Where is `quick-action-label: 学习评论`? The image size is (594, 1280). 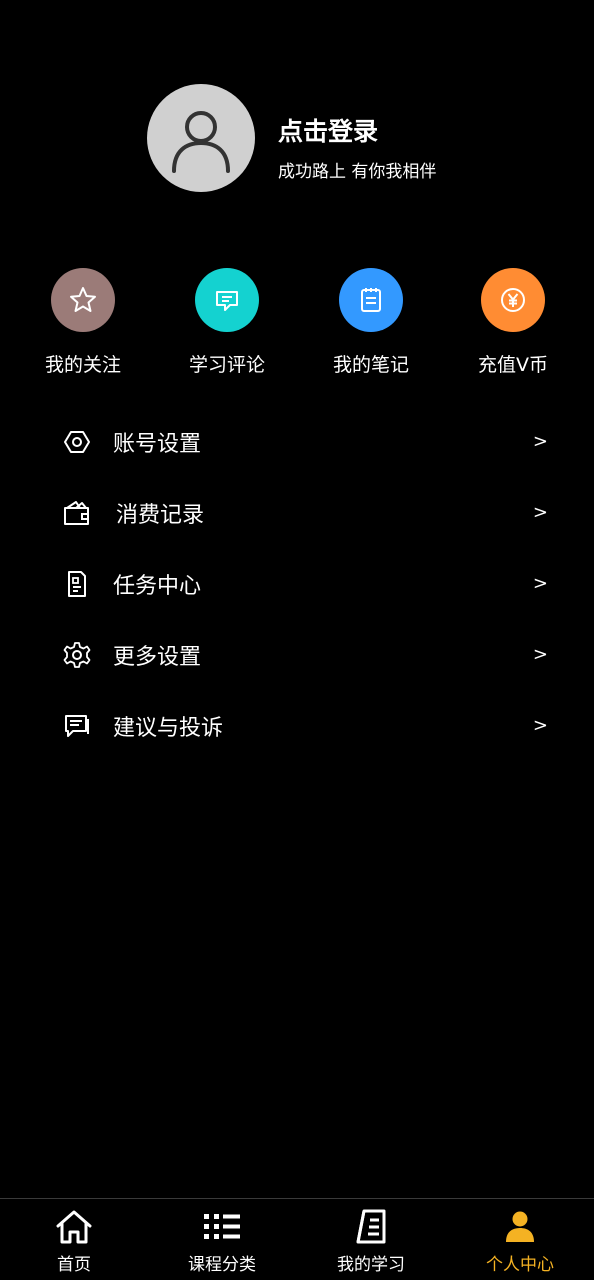 quick-action-label: 学习评论 is located at coordinates (226, 365).